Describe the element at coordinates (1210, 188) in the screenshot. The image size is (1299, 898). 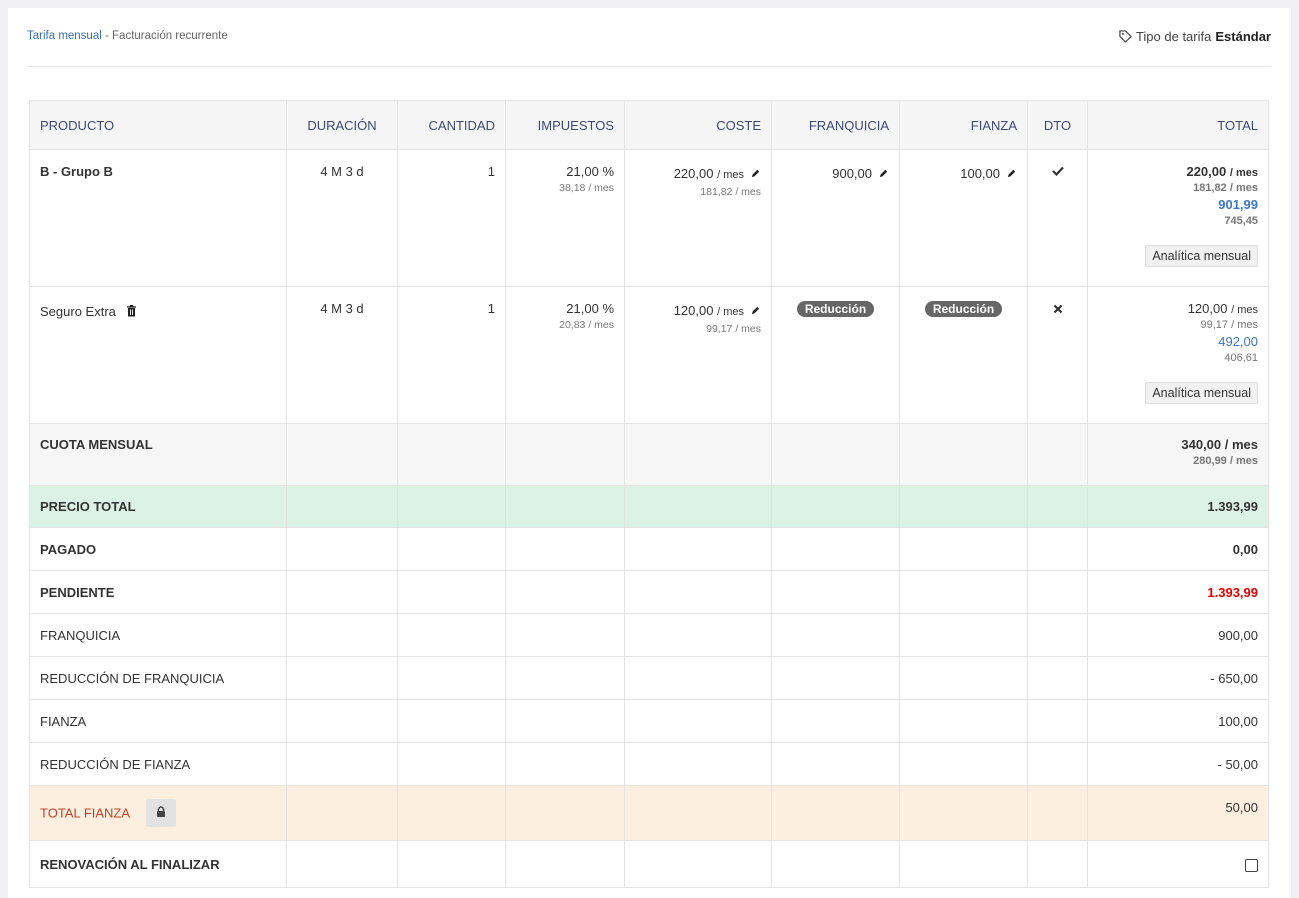
I see `total-net: 181,82` at that location.